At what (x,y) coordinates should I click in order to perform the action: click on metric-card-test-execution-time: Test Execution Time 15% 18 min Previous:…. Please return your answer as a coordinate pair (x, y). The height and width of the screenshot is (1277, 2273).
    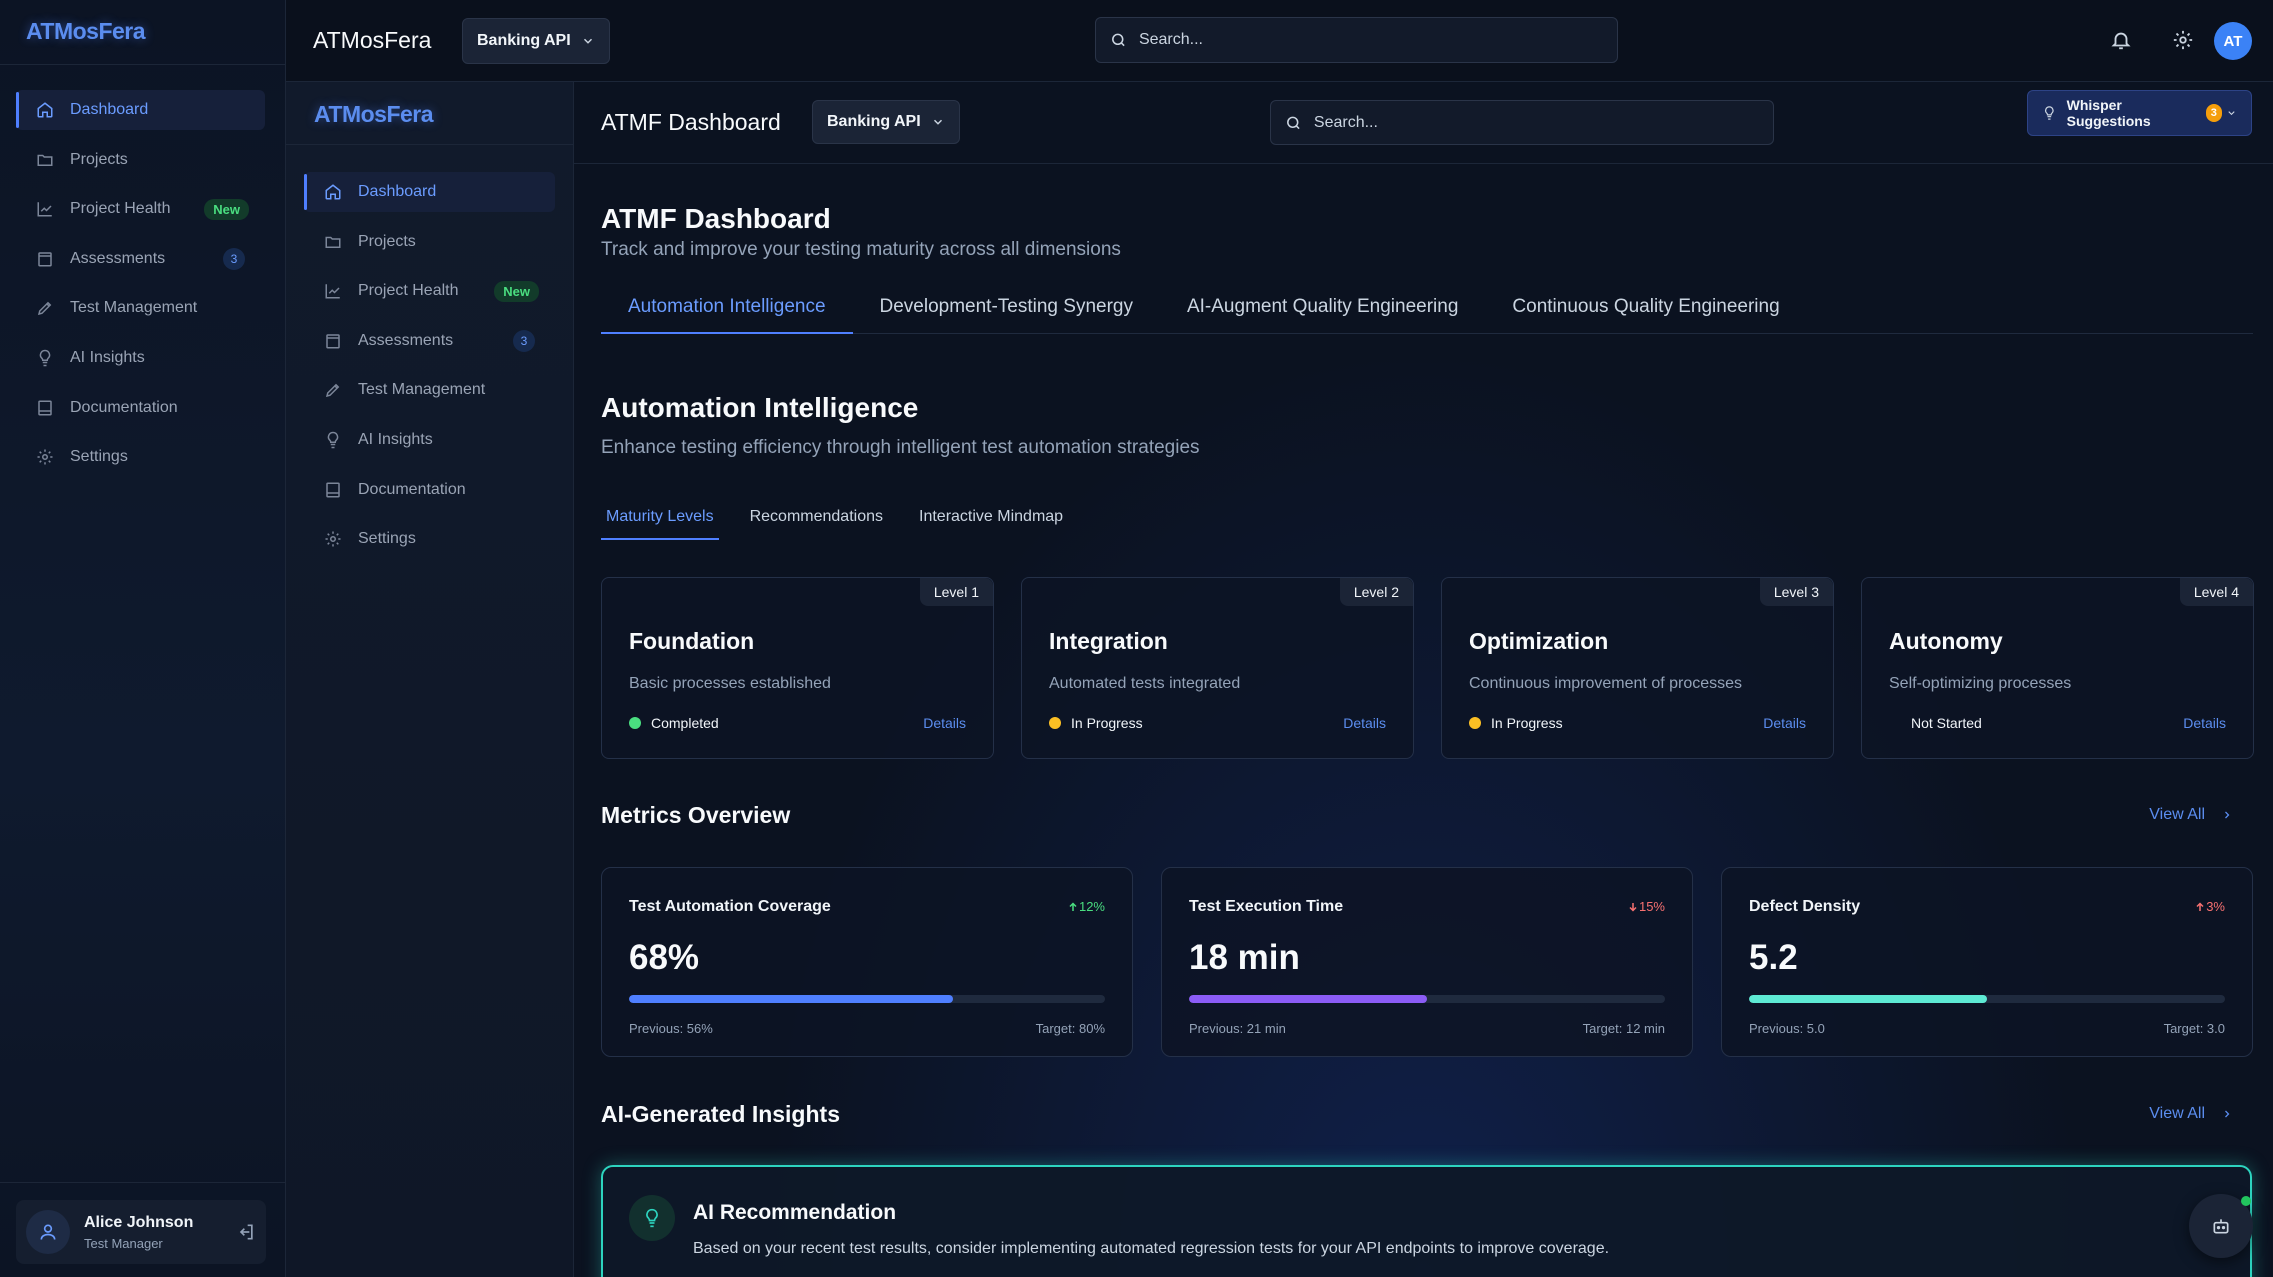
    Looking at the image, I should click on (1427, 962).